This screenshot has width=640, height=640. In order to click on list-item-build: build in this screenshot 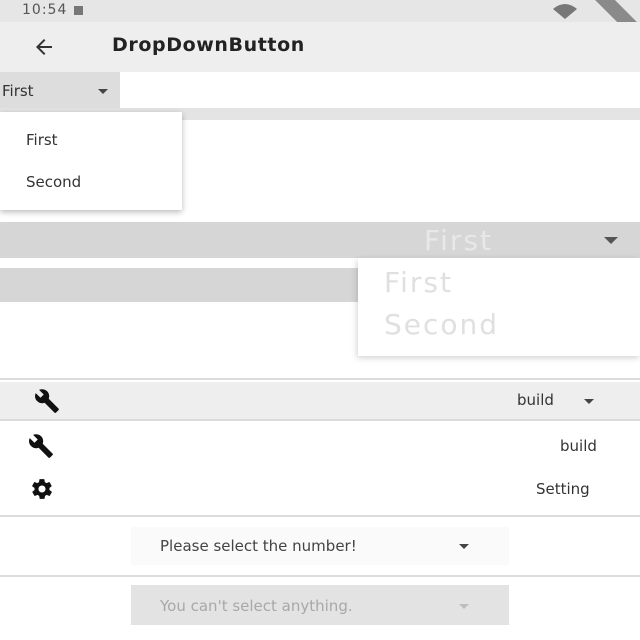, I will do `click(320, 446)`.